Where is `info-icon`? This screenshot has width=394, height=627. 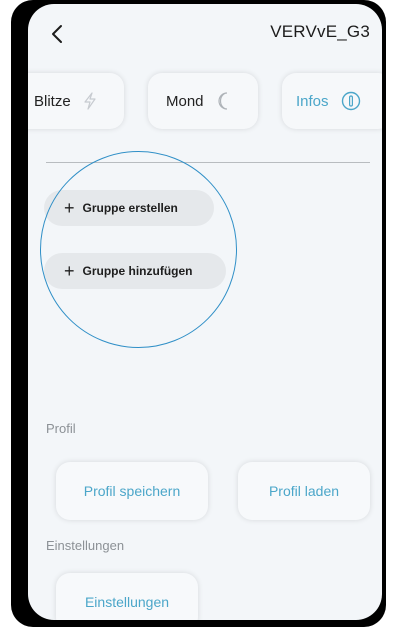
info-icon is located at coordinates (351, 101).